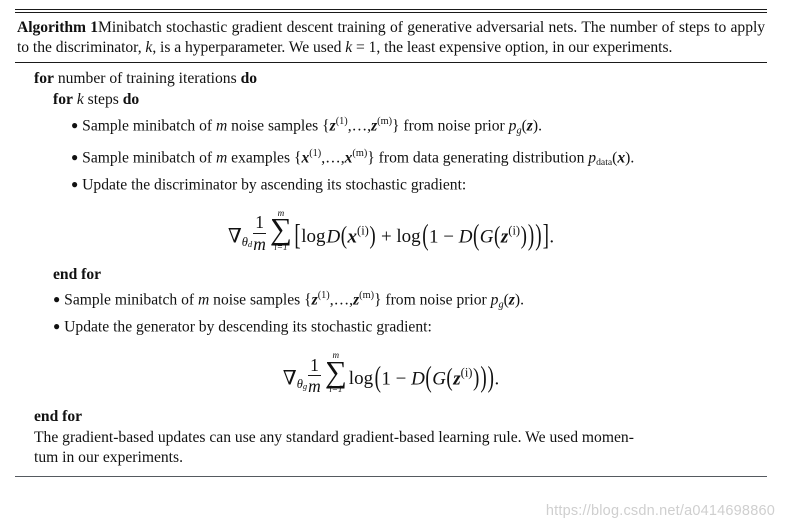 The width and height of the screenshot is (785, 523). I want to click on step-text-mid: noise samples, so click(275, 126).